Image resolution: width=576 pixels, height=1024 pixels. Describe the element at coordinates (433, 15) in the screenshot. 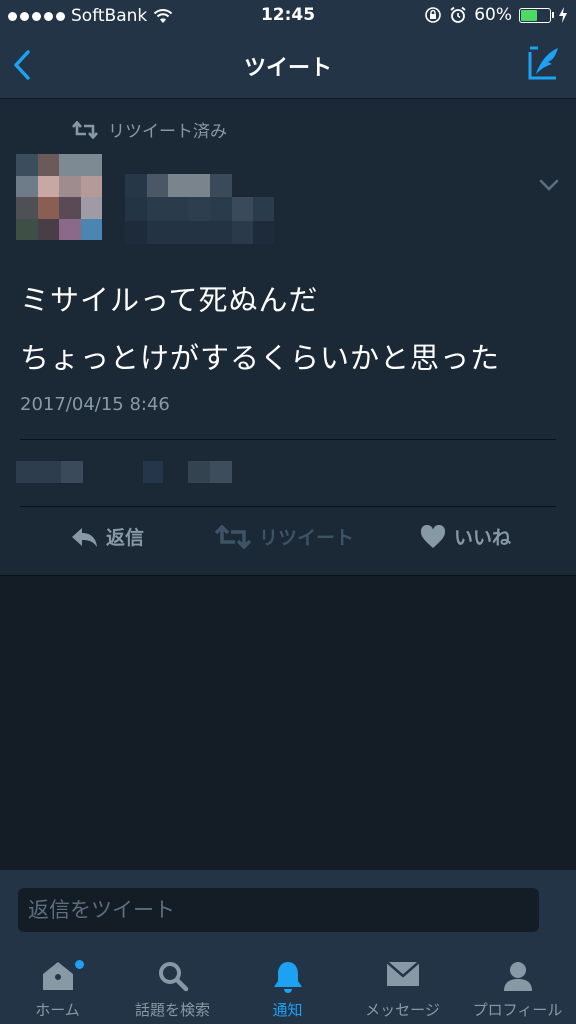

I see `rotation-lock-icon` at that location.